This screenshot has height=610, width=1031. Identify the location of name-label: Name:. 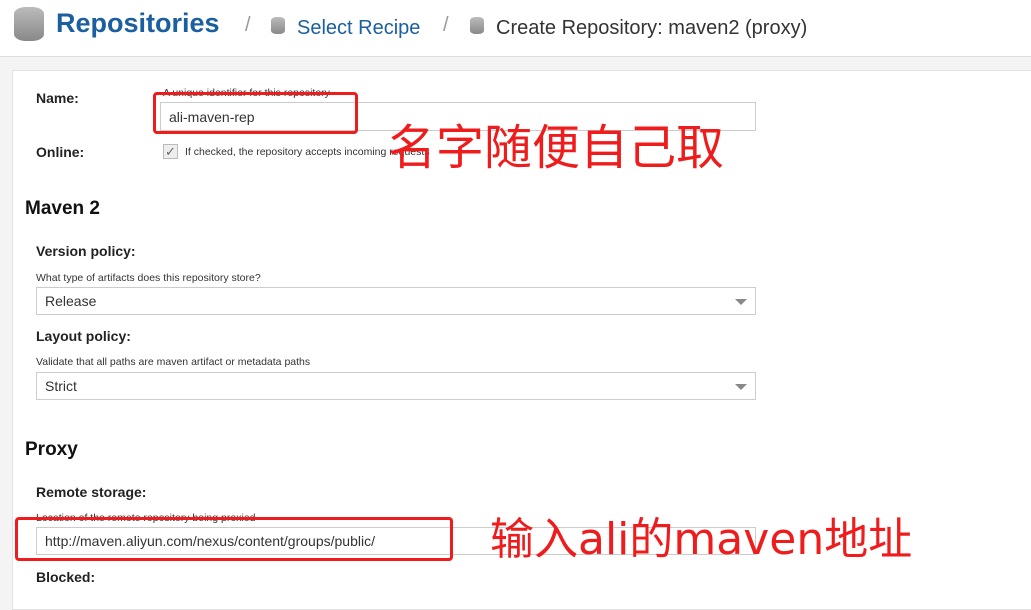
(57, 98).